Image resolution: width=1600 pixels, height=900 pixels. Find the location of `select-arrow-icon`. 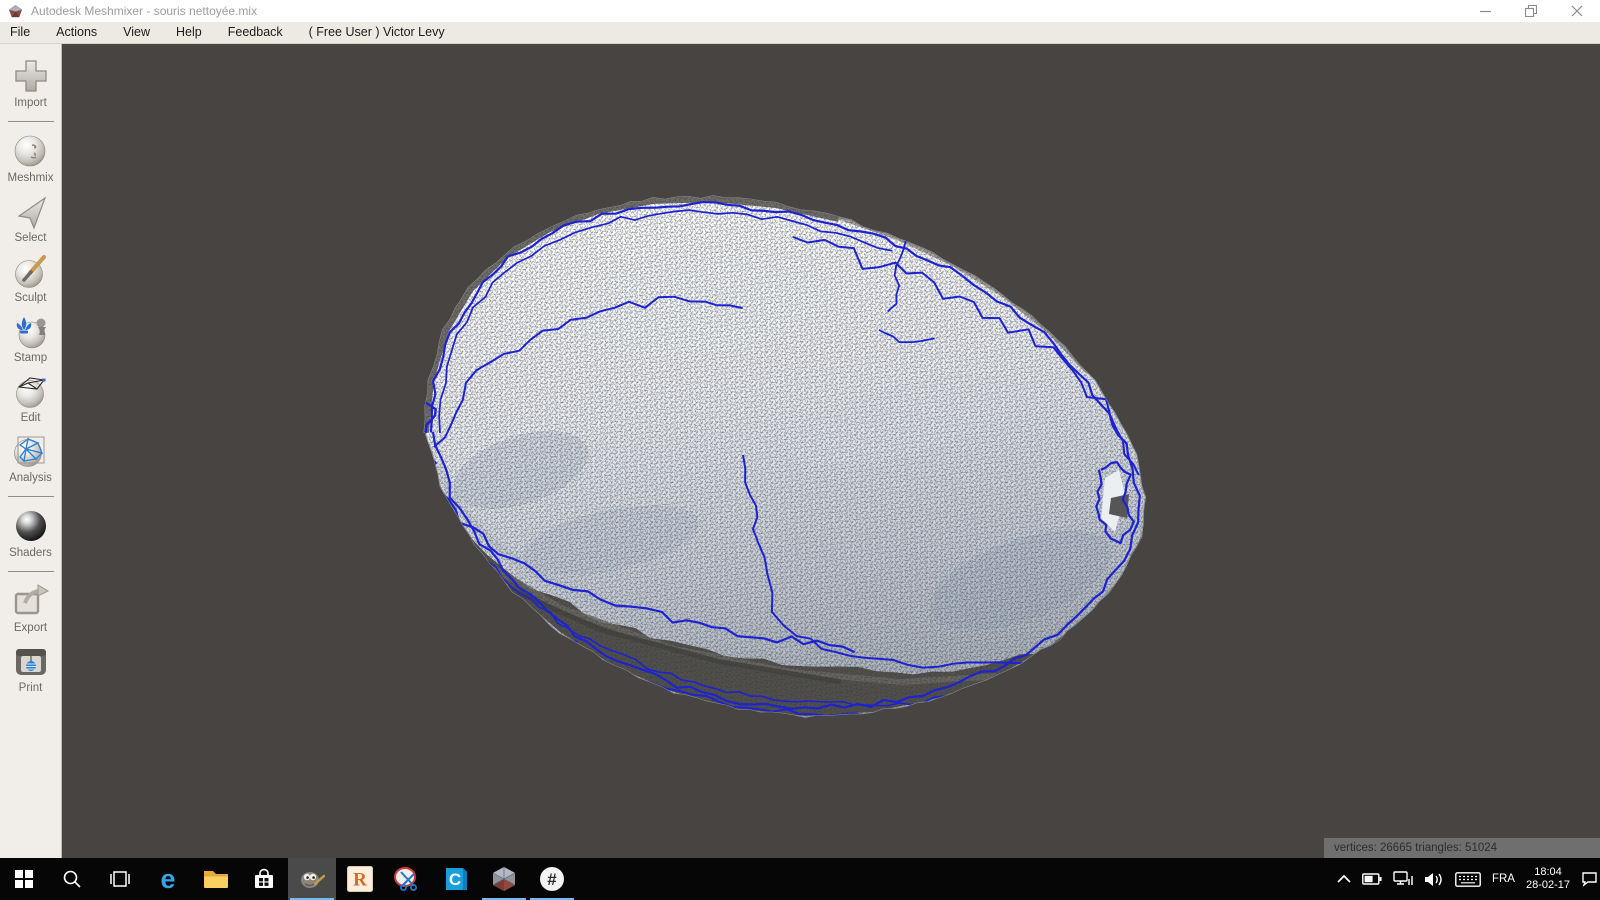

select-arrow-icon is located at coordinates (31, 213).